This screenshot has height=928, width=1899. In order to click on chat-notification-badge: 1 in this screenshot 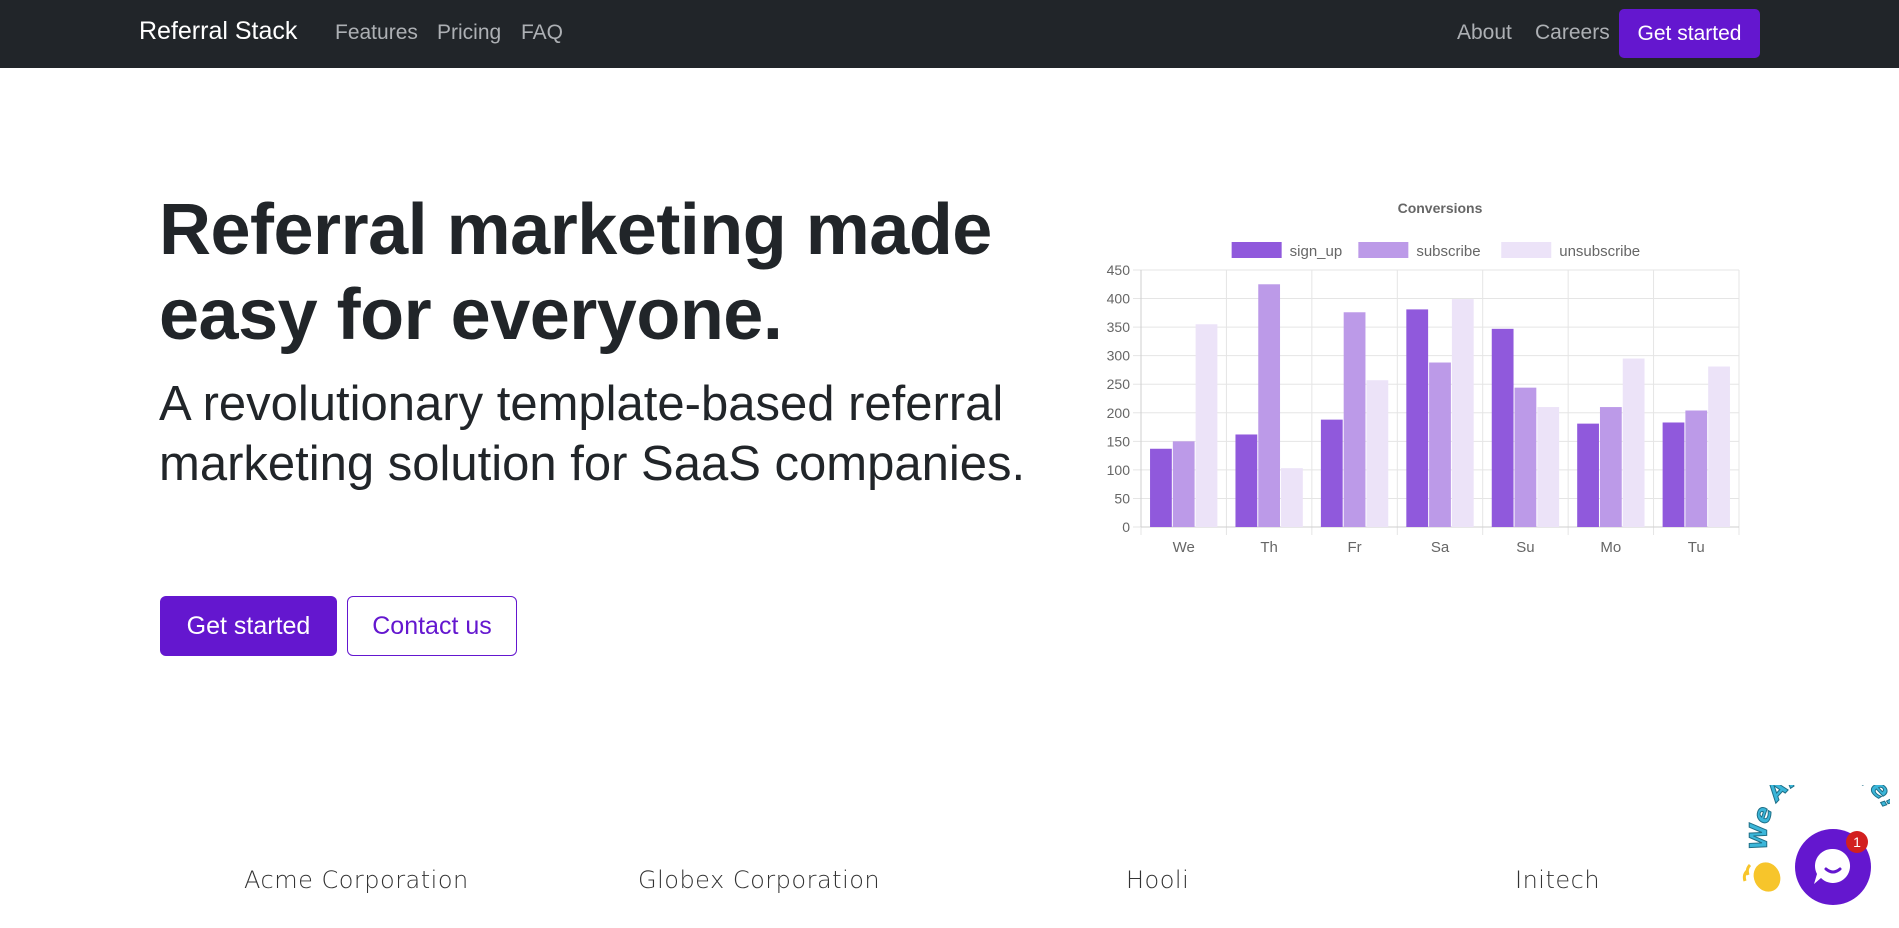, I will do `click(1857, 842)`.